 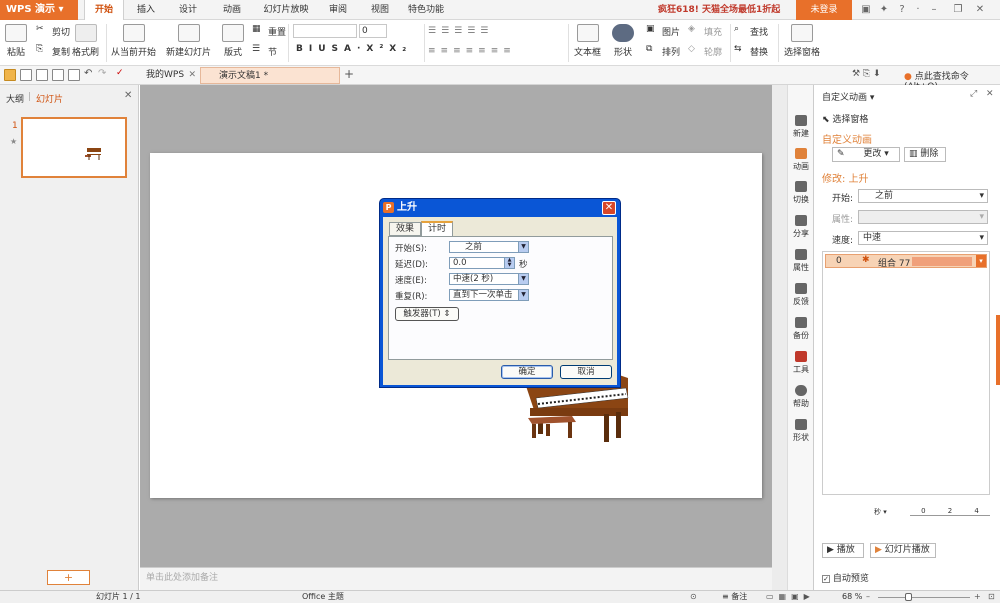 What do you see at coordinates (482, 263) in the screenshot?
I see `delay-input: 0.0 ▲ ▼` at bounding box center [482, 263].